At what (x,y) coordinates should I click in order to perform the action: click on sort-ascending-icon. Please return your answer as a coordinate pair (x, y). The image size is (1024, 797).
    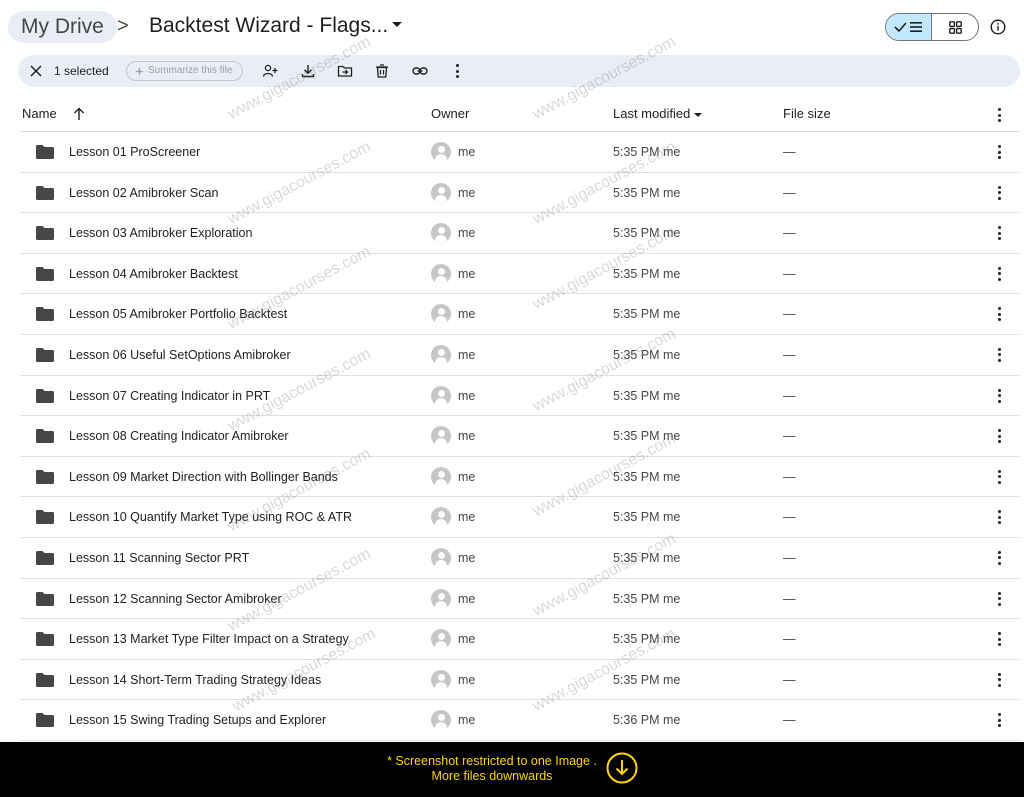
    Looking at the image, I should click on (79, 114).